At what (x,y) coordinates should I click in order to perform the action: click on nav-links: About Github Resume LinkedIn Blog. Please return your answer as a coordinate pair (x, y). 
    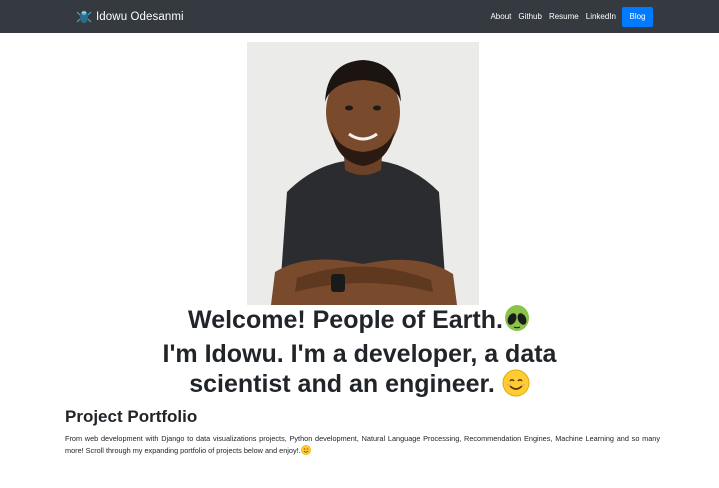
    Looking at the image, I should click on (571, 16).